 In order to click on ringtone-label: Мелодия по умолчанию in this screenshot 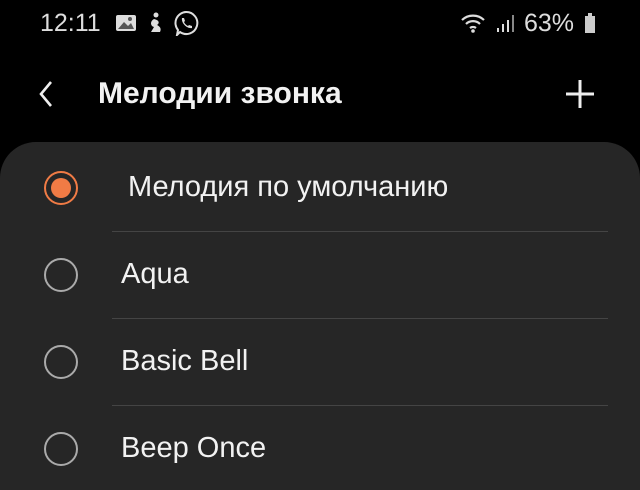, I will do `click(288, 187)`.